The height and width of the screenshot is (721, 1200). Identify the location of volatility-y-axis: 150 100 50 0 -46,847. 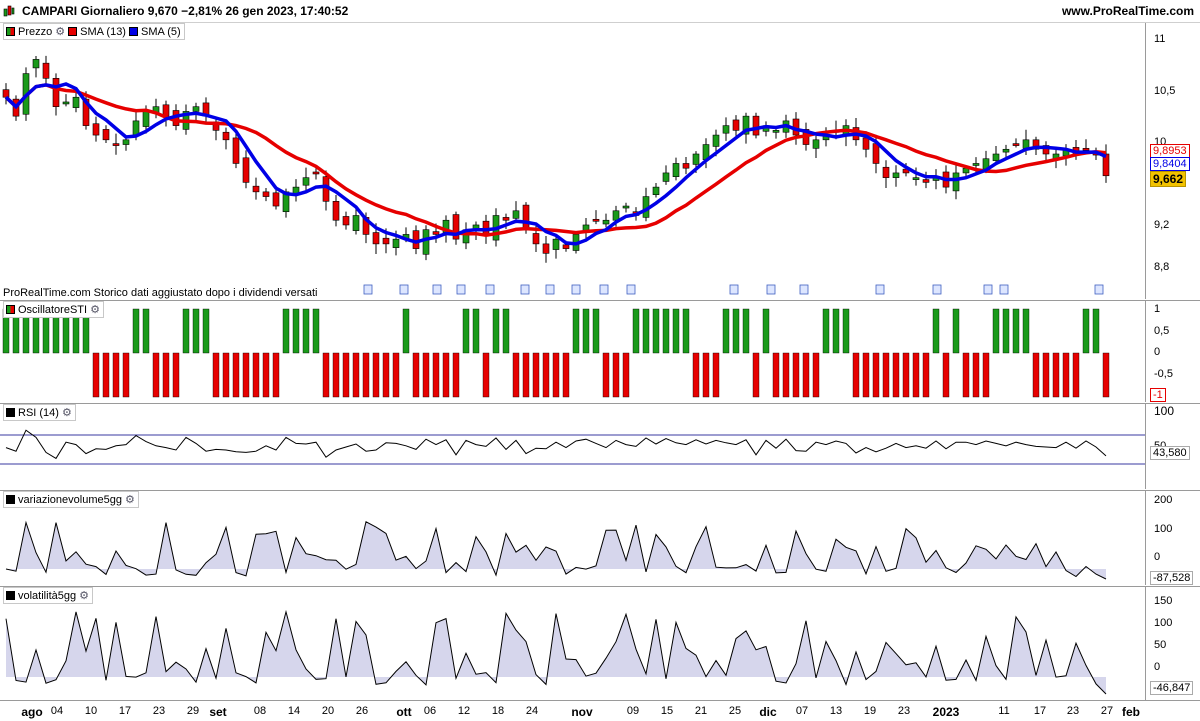
(1172, 643).